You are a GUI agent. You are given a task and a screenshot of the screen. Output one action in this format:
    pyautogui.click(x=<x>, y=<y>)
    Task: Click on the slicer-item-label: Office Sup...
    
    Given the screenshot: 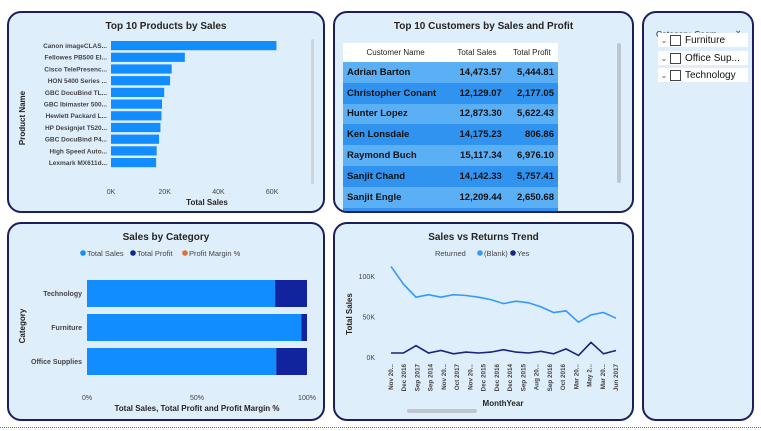 What is the action you would take?
    pyautogui.click(x=712, y=58)
    